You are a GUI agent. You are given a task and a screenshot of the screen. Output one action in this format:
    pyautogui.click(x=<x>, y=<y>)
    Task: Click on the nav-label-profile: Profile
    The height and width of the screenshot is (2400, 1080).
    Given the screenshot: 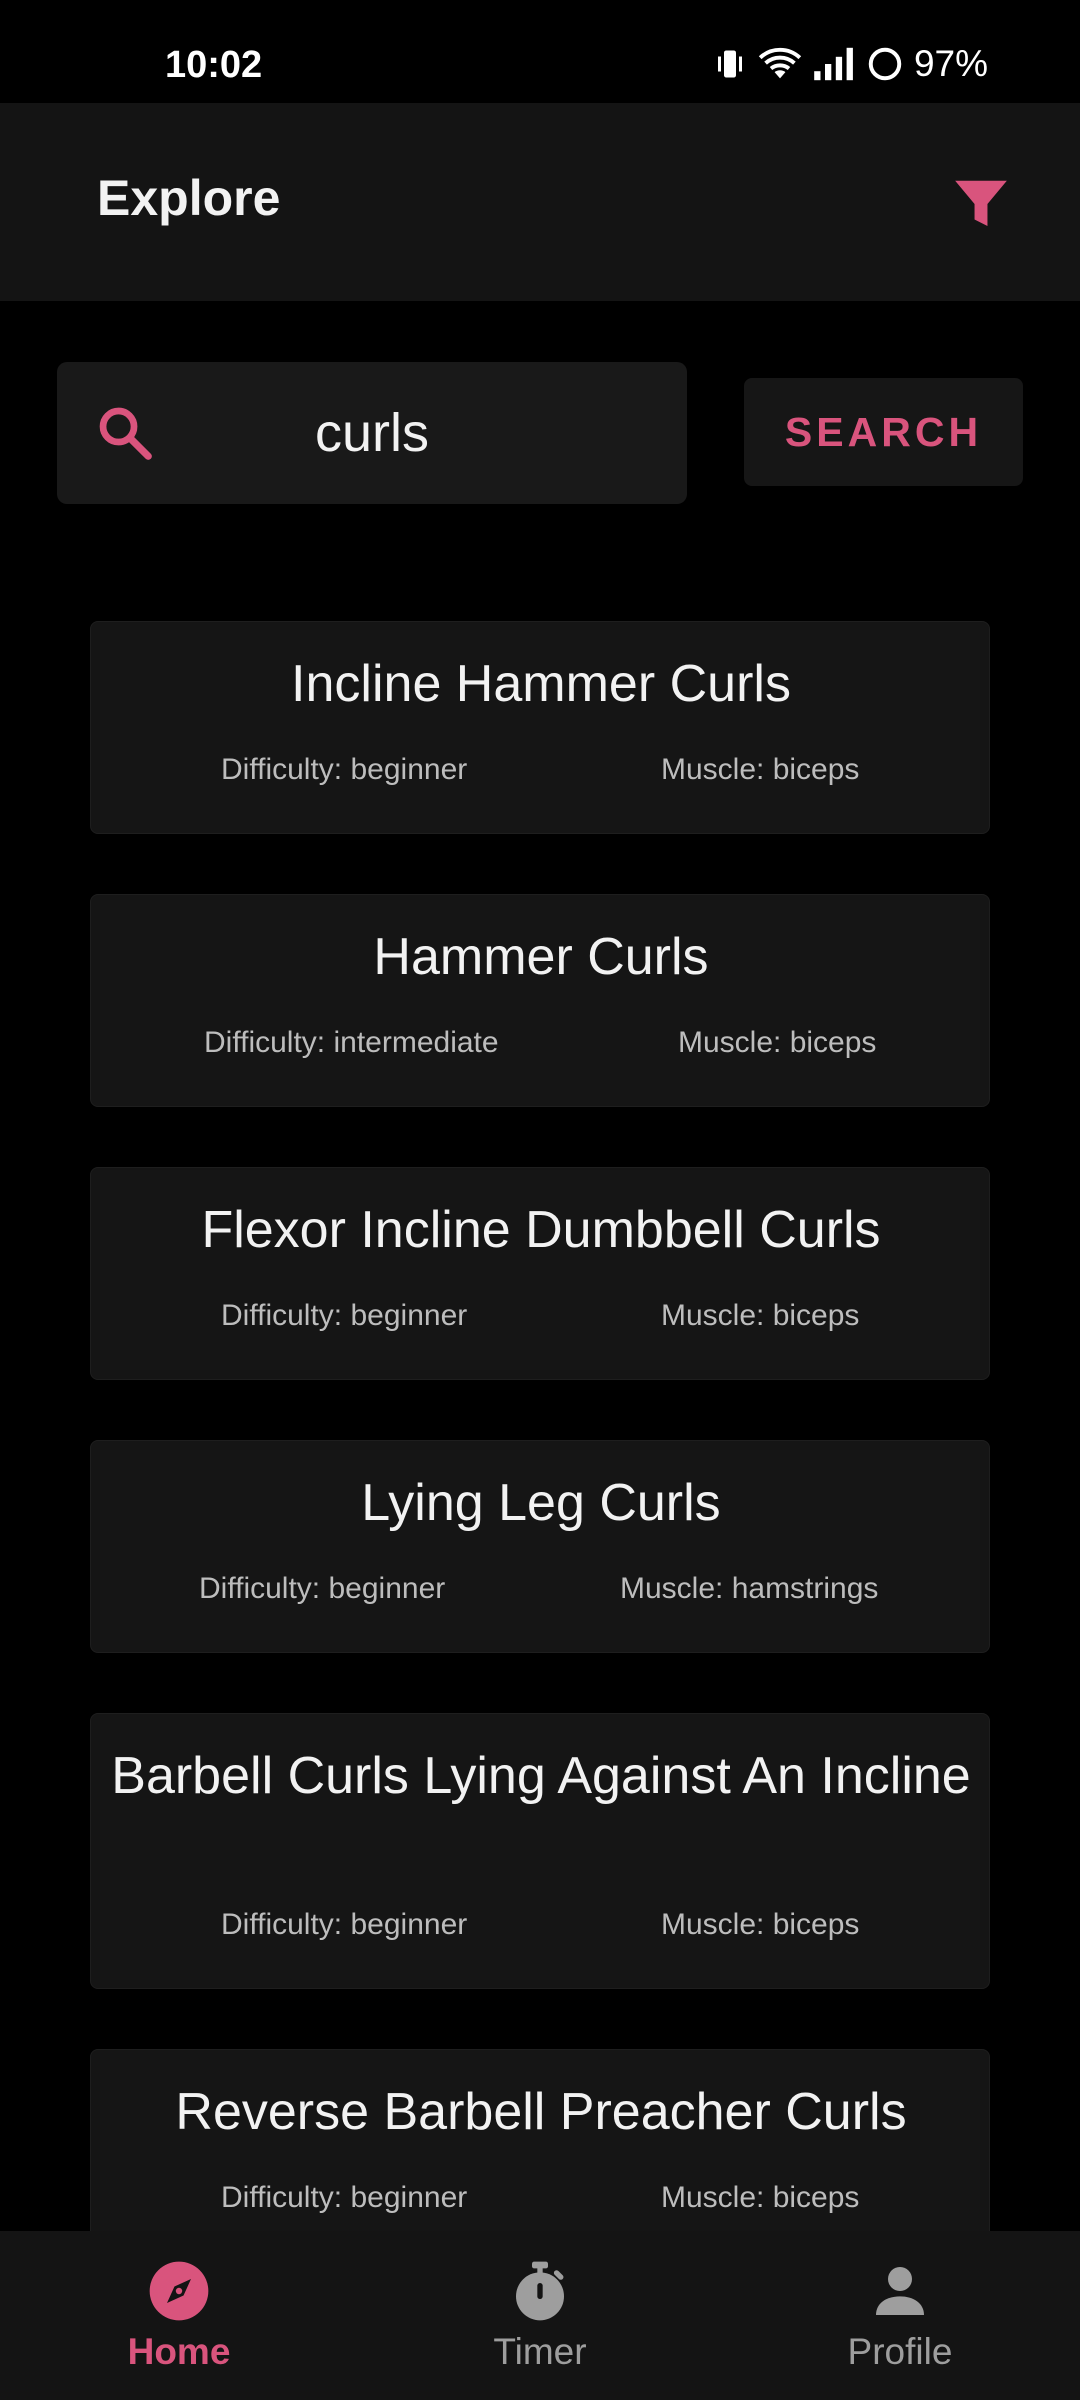 What is the action you would take?
    pyautogui.click(x=900, y=2351)
    